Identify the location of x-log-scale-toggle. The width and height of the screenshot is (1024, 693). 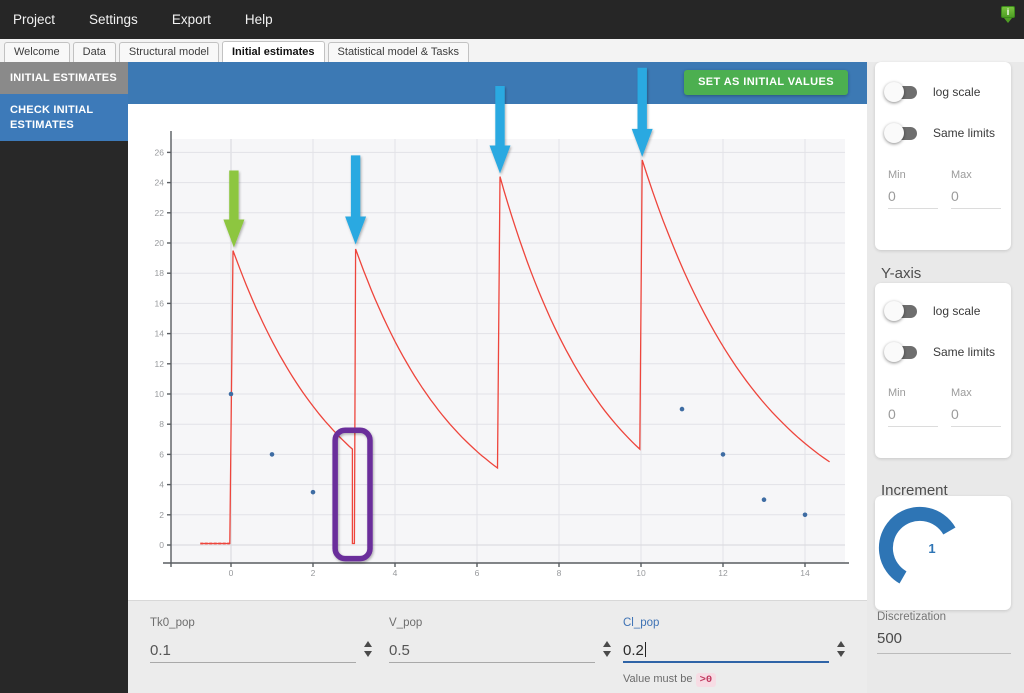
(900, 91).